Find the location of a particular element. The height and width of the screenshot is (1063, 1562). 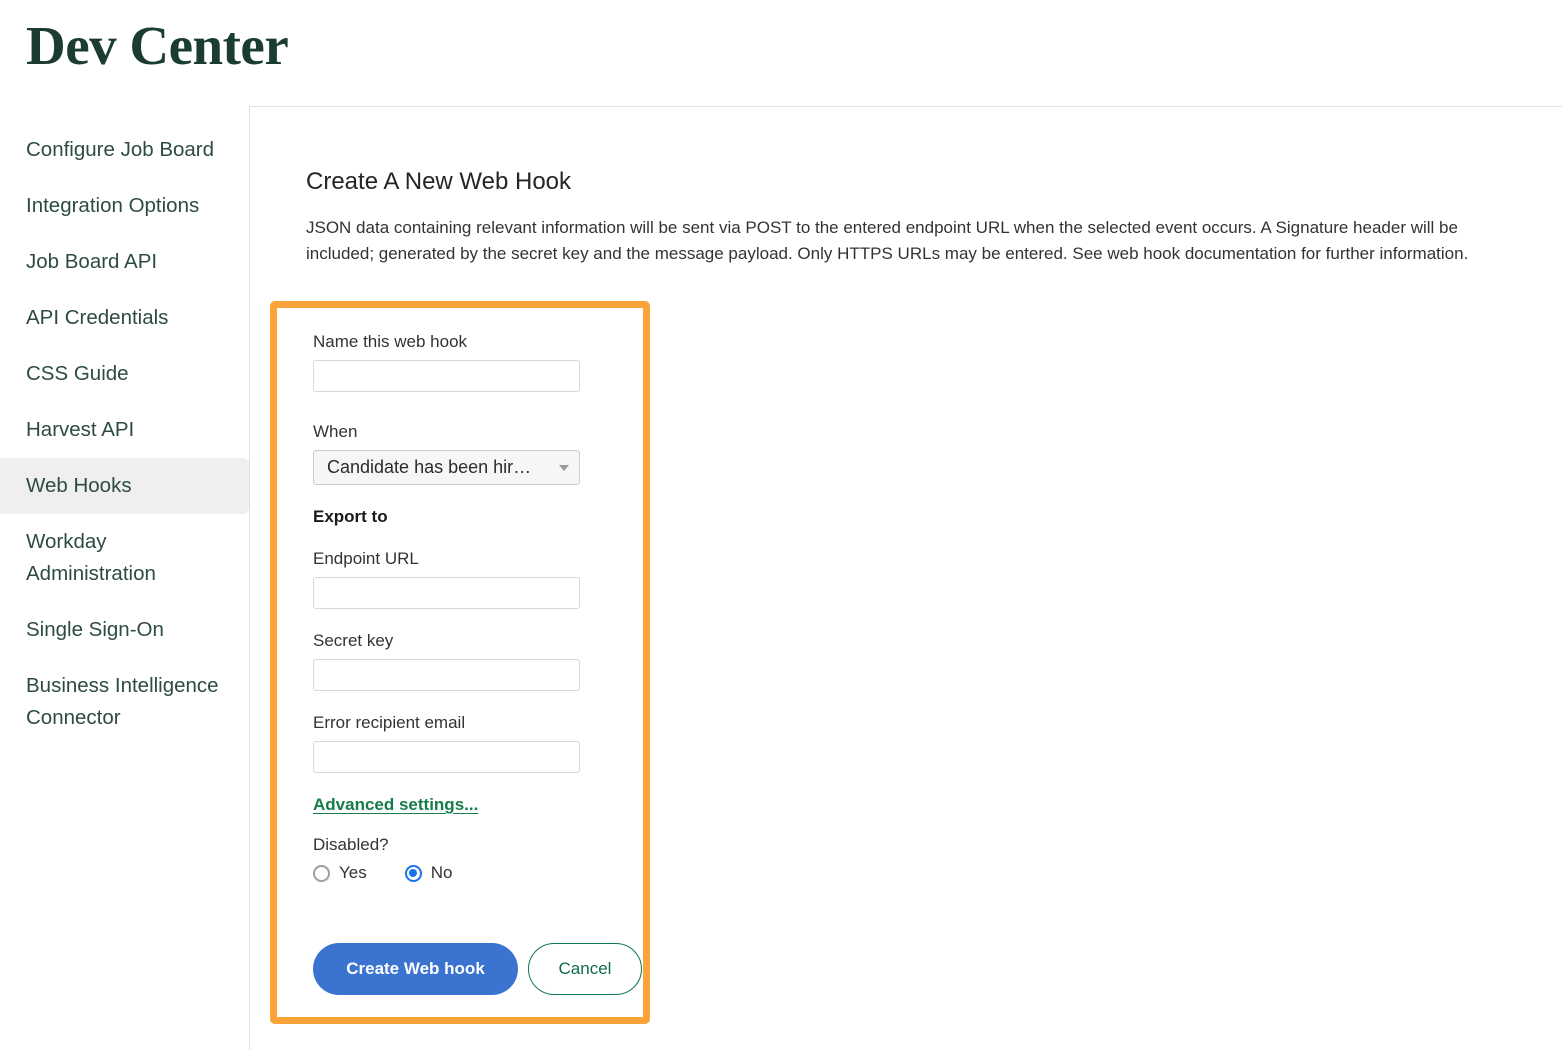

sidebar-item-configure-job-board: Configure Job Board is located at coordinates (124, 150).